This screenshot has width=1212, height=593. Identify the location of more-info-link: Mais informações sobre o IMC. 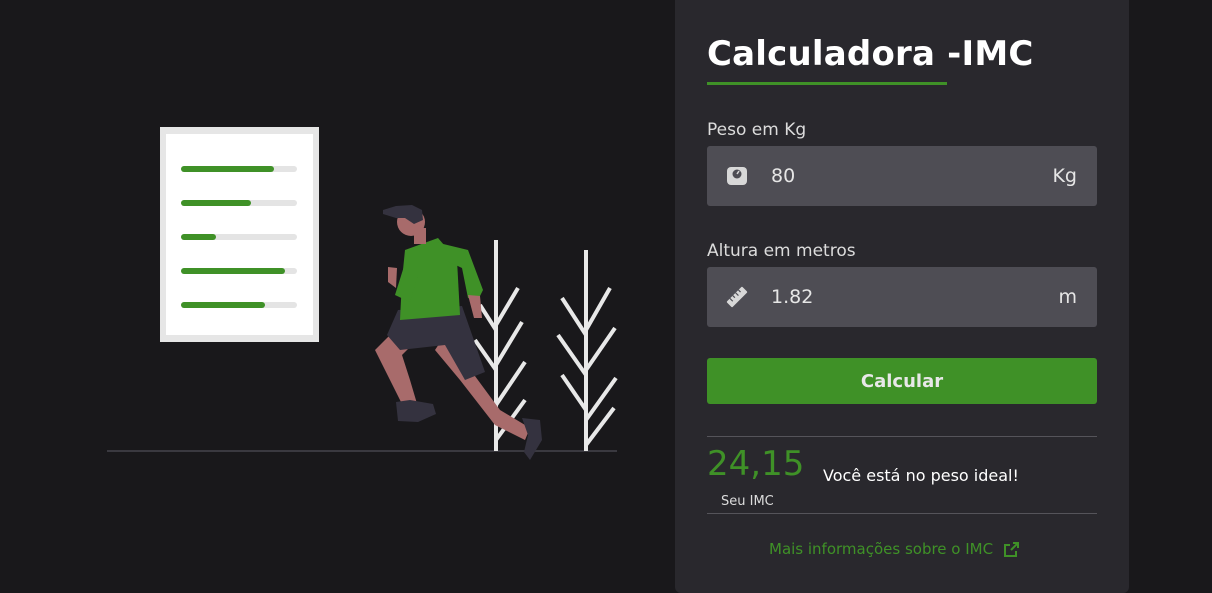
(894, 549).